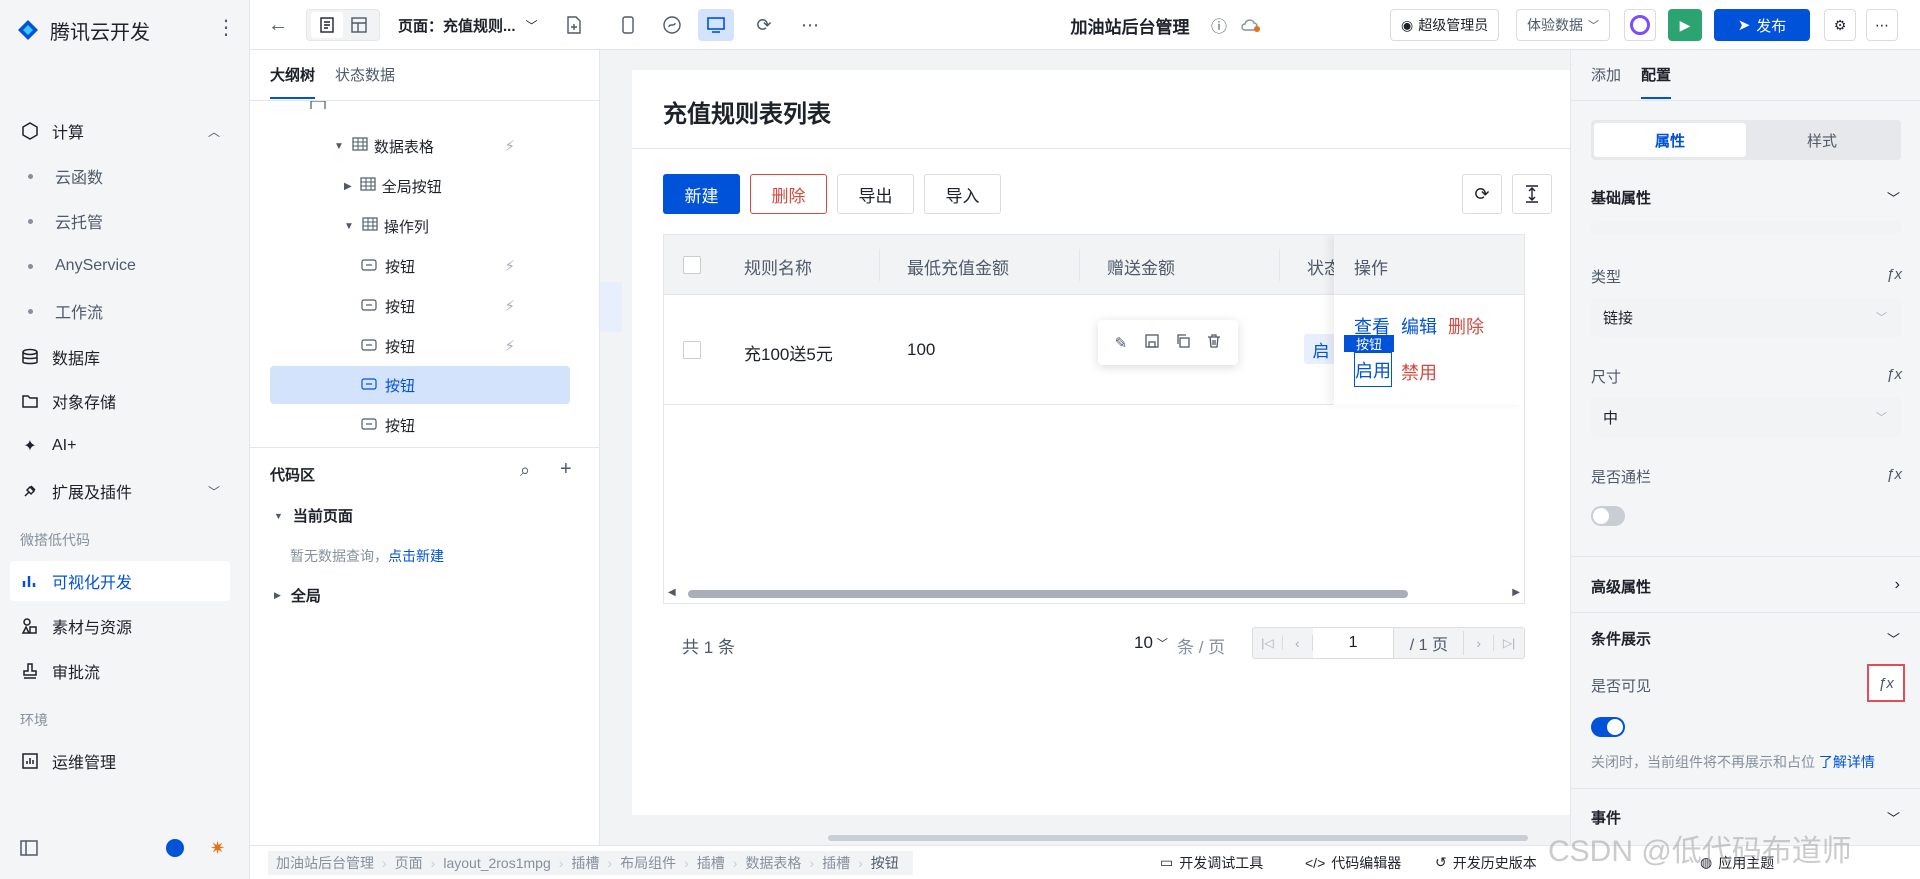 Image resolution: width=1920 pixels, height=879 pixels. Describe the element at coordinates (1419, 326) in the screenshot. I see `edit-link: 编辑` at that location.